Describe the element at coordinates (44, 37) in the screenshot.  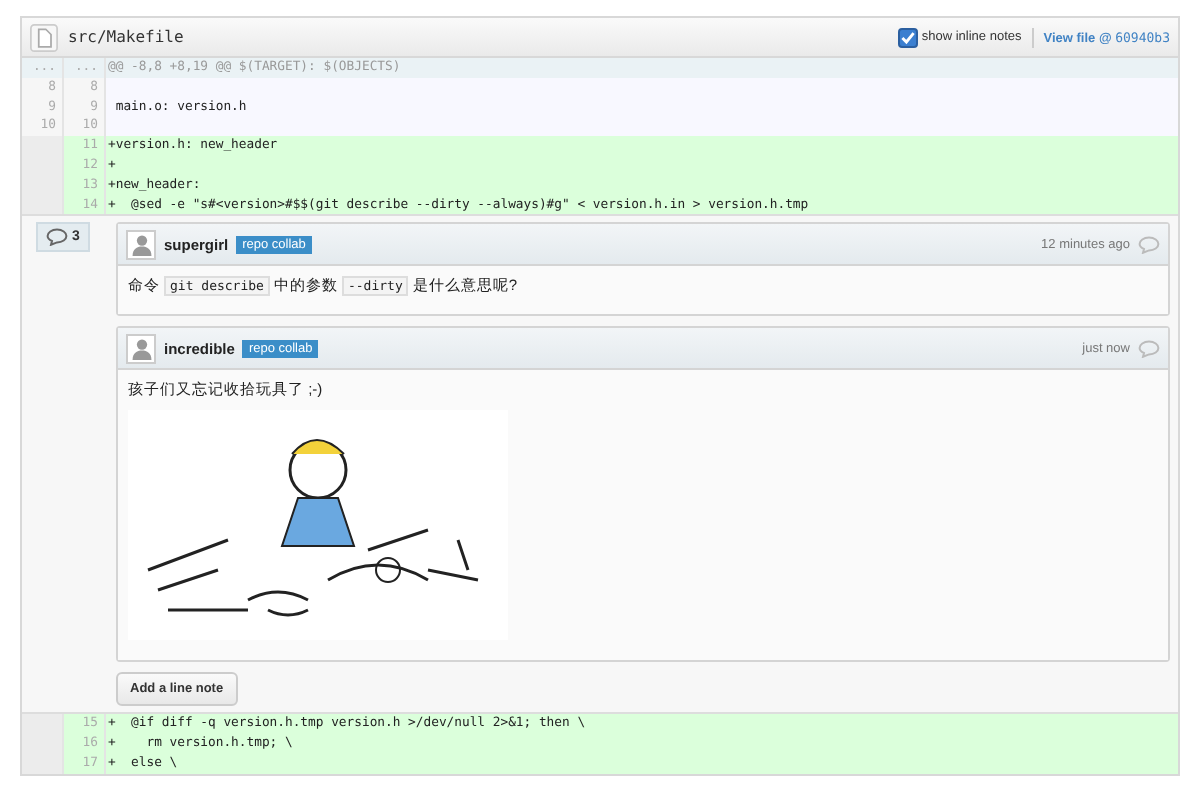
I see `file-icon` at that location.